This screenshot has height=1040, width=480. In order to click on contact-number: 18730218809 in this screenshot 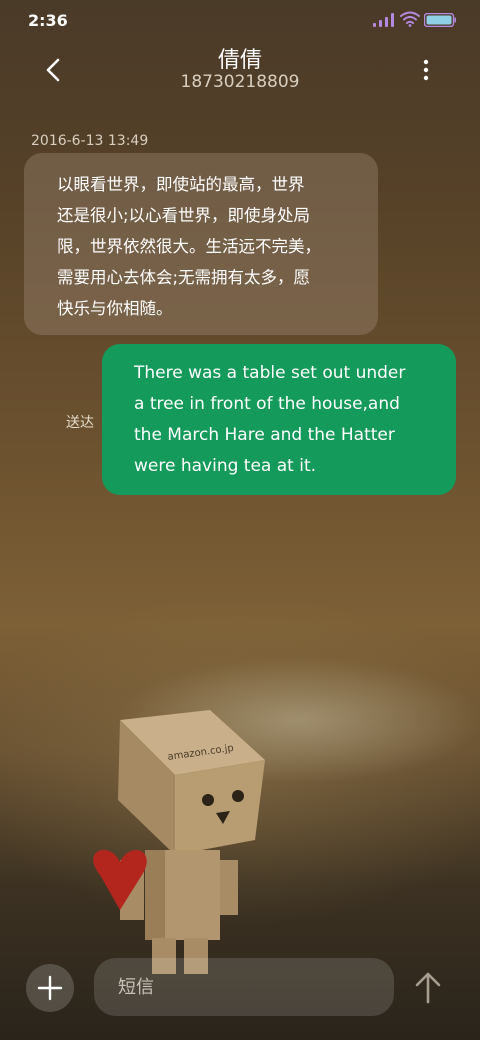, I will do `click(240, 82)`.